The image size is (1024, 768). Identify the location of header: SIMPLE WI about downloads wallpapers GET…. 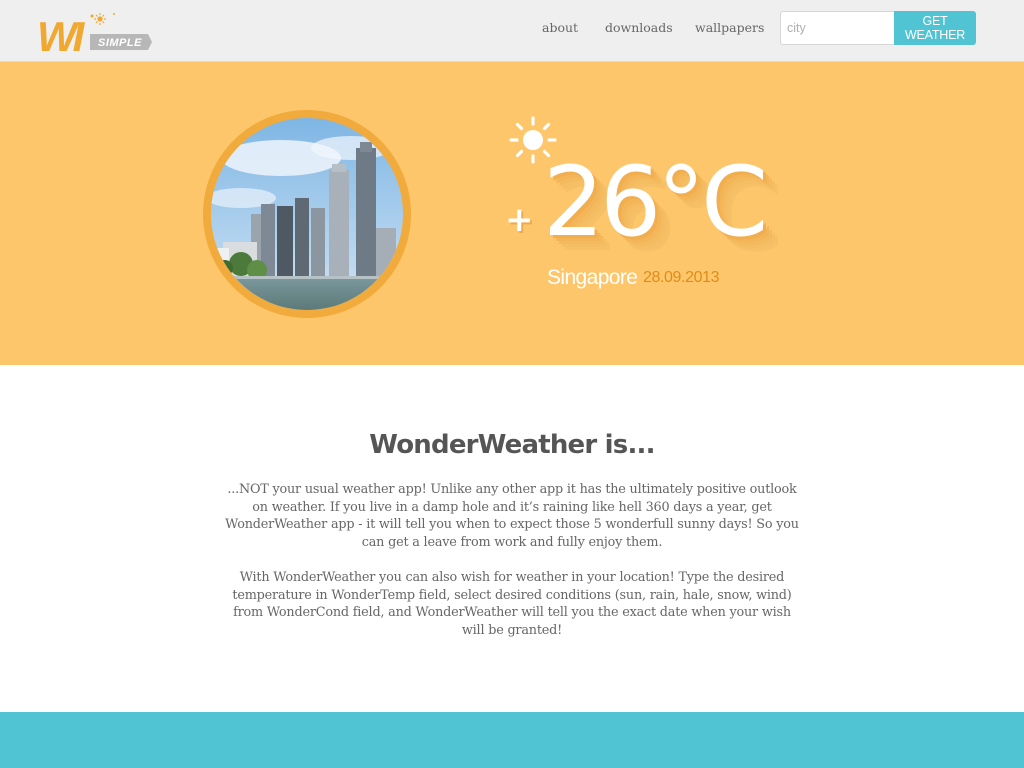
(512, 31).